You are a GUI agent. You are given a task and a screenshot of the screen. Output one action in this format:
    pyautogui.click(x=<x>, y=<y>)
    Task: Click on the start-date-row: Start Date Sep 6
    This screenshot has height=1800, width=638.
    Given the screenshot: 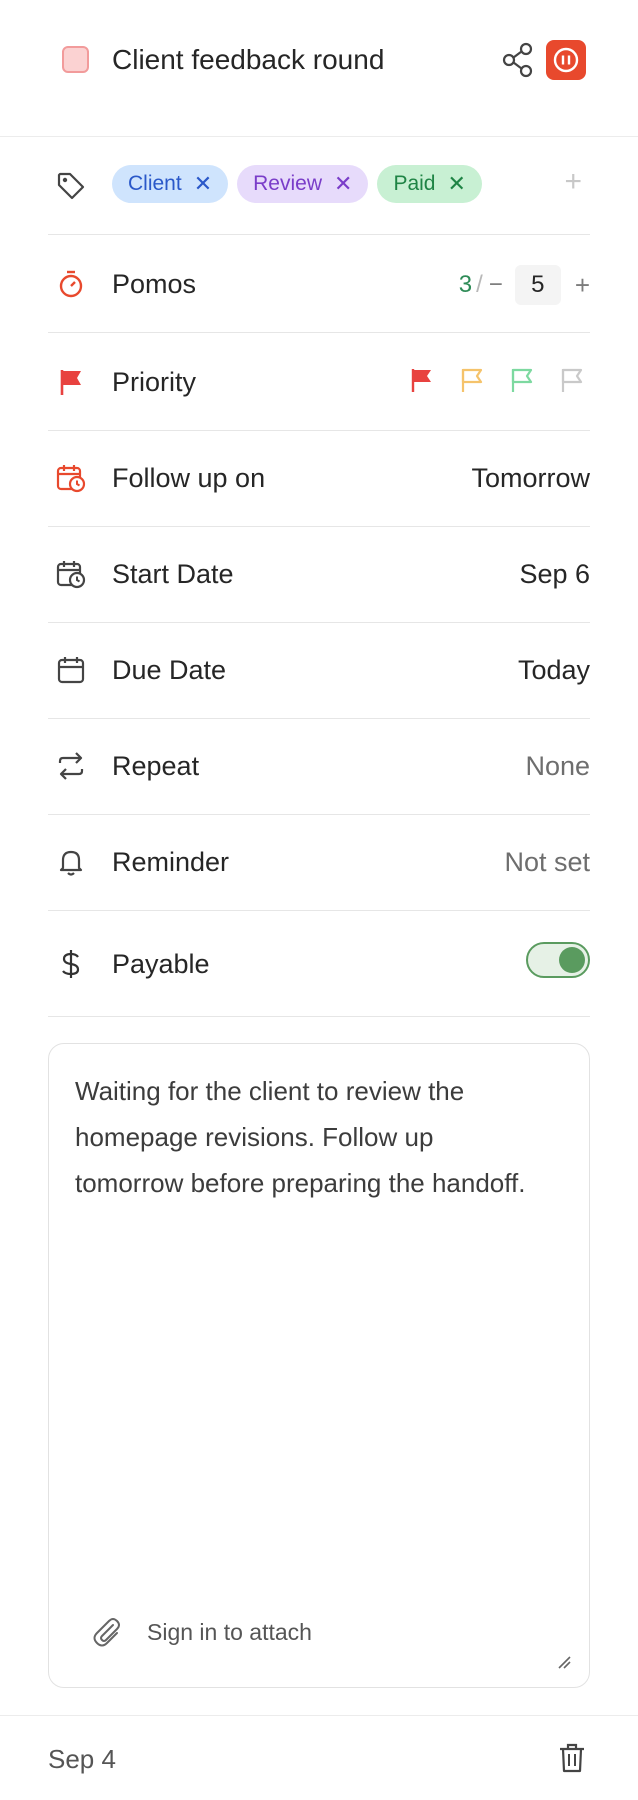 What is the action you would take?
    pyautogui.click(x=319, y=575)
    